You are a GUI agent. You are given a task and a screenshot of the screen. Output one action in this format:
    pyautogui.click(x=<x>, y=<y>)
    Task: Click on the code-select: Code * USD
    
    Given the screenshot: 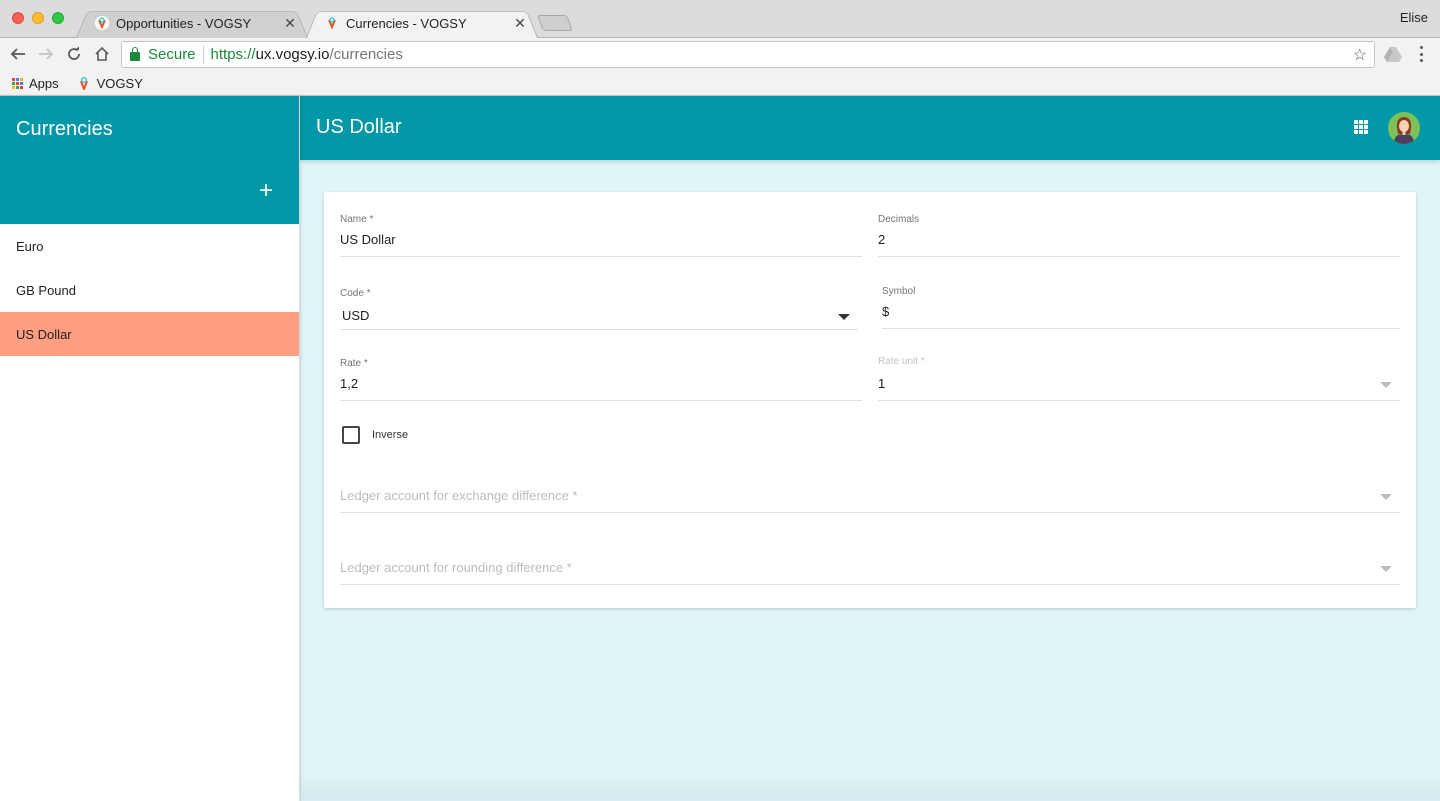 What is the action you would take?
    pyautogui.click(x=599, y=308)
    